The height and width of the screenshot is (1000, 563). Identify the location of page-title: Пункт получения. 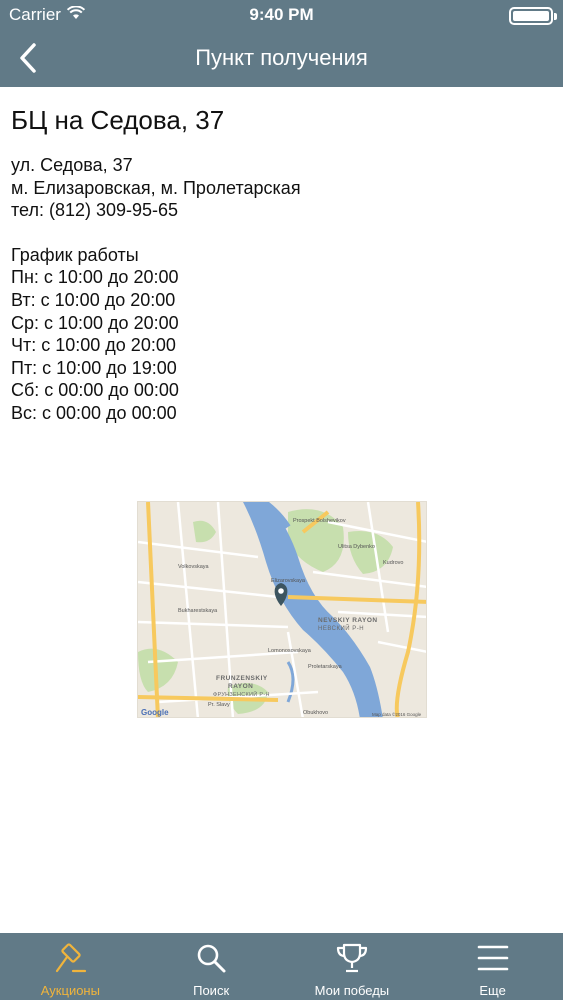
(281, 57).